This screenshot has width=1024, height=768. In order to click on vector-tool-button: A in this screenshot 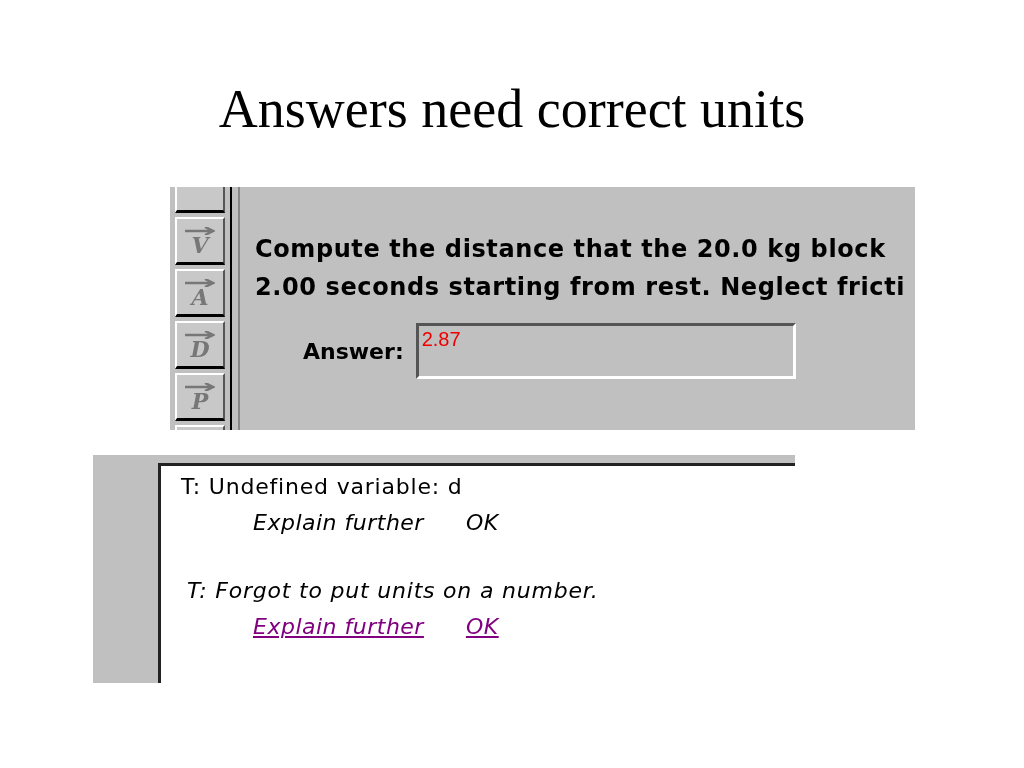, I will do `click(200, 293)`.